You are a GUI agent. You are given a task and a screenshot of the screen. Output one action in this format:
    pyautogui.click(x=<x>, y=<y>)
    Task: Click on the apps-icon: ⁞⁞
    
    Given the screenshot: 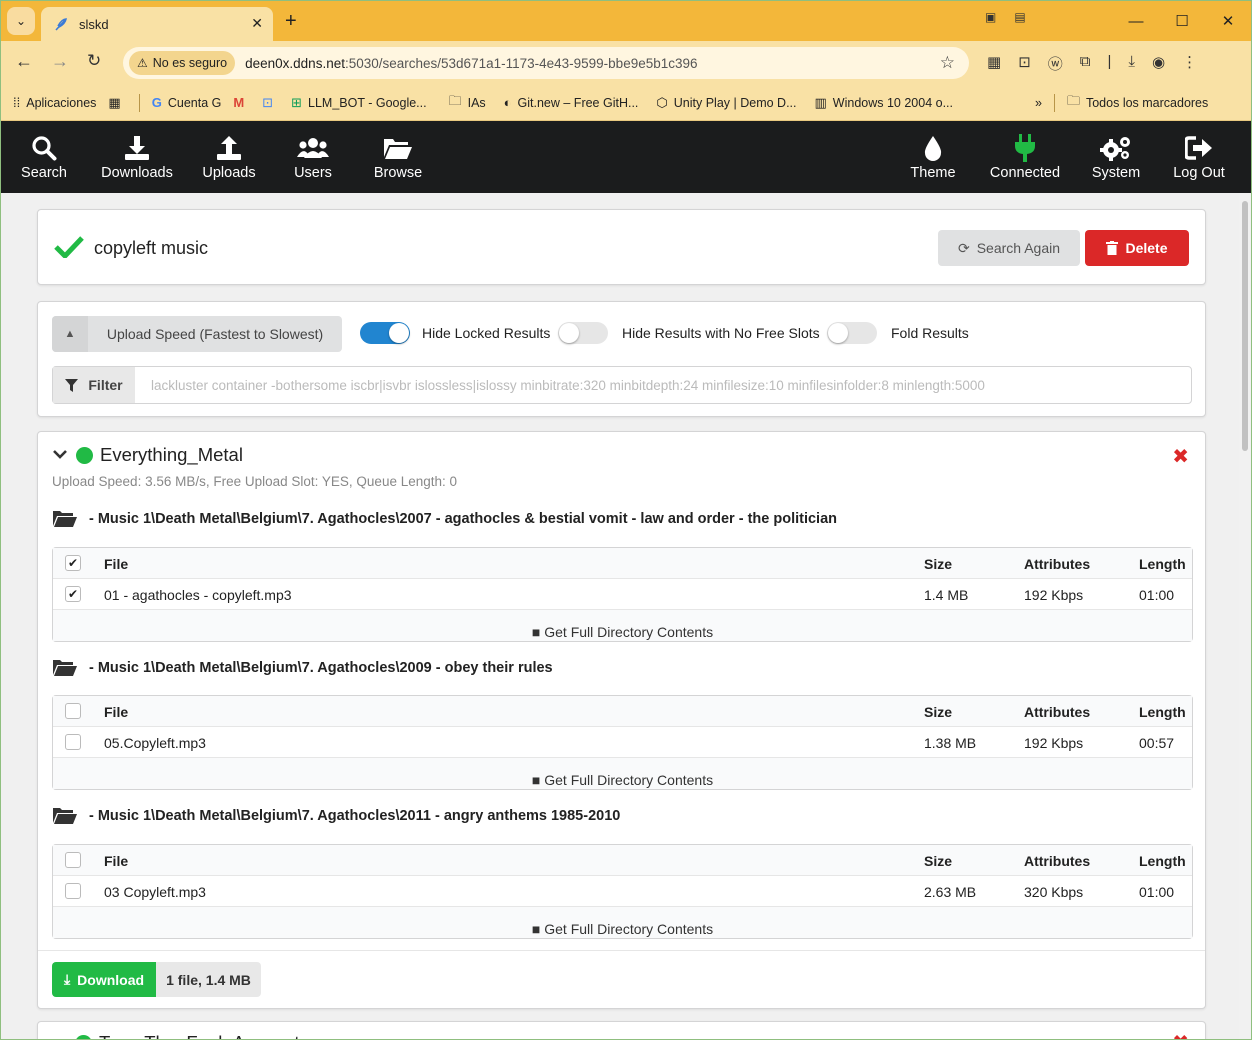 What is the action you would take?
    pyautogui.click(x=17, y=102)
    